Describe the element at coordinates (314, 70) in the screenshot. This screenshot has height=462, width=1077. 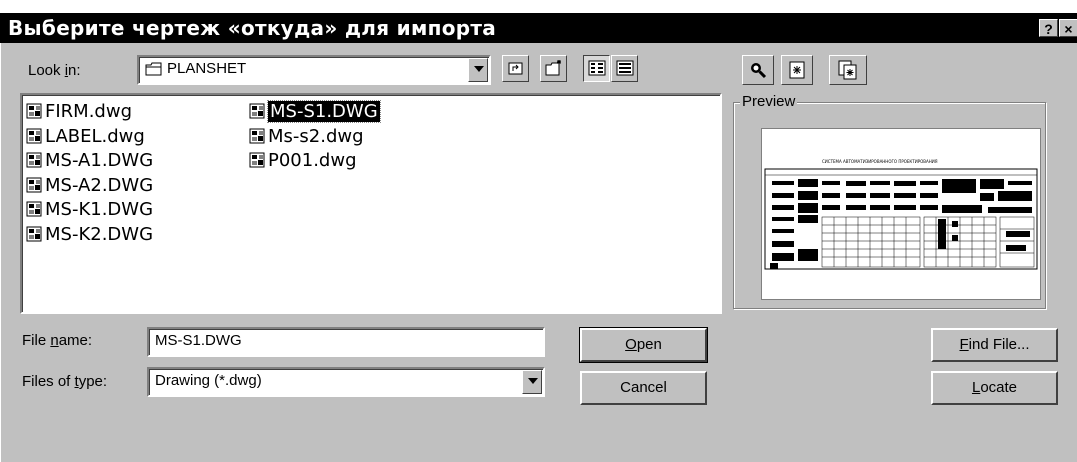
I see `look-in-combo: PLANSHET` at that location.